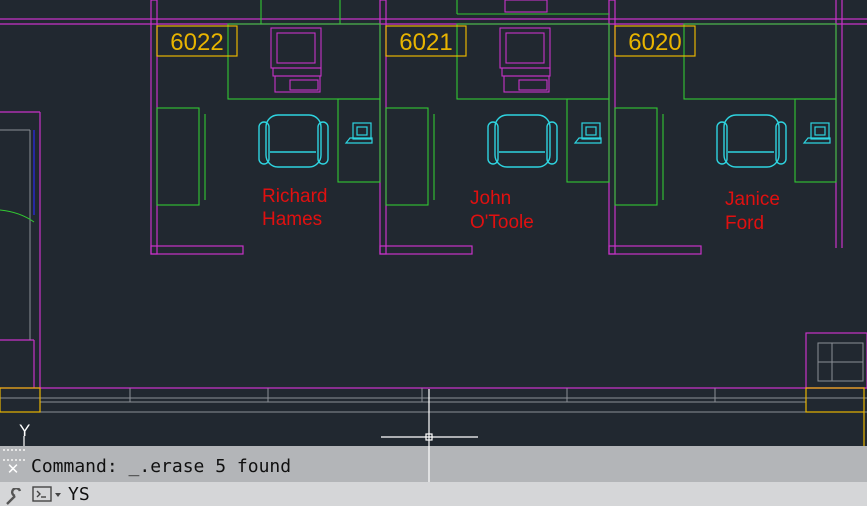  I want to click on employee-first-name: Janice, so click(752, 199).